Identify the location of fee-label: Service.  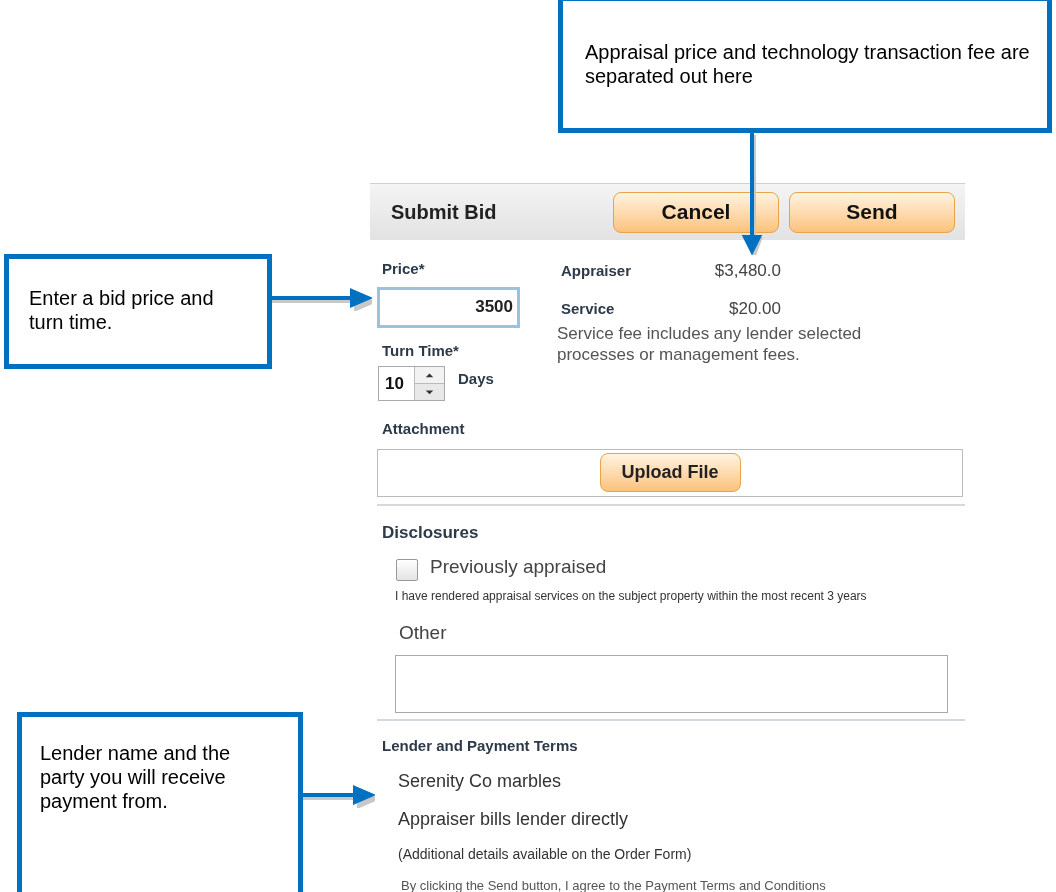
(588, 308).